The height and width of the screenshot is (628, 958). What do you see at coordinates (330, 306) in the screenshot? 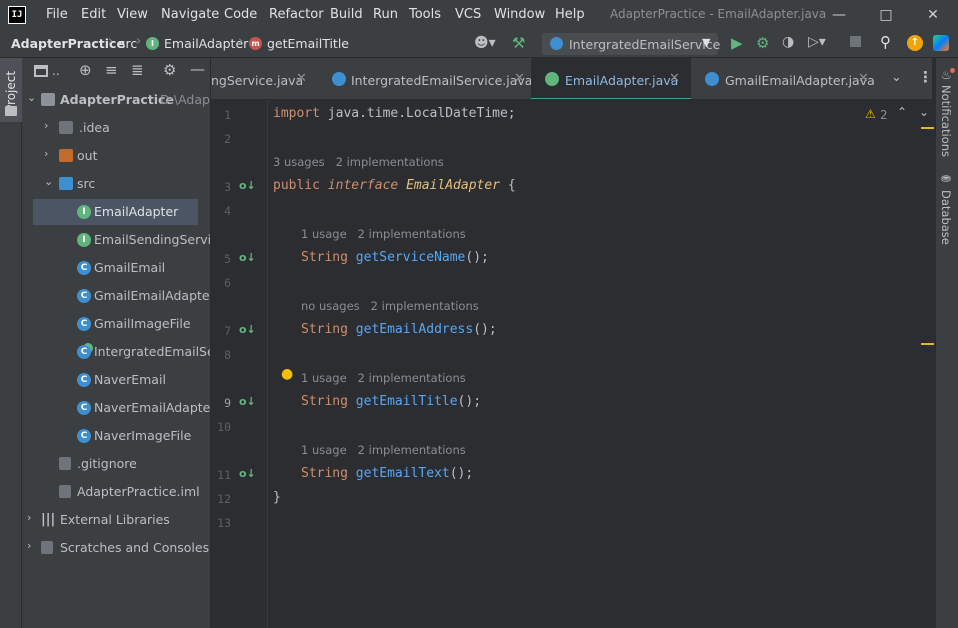
I see `usages-hint: no usages` at bounding box center [330, 306].